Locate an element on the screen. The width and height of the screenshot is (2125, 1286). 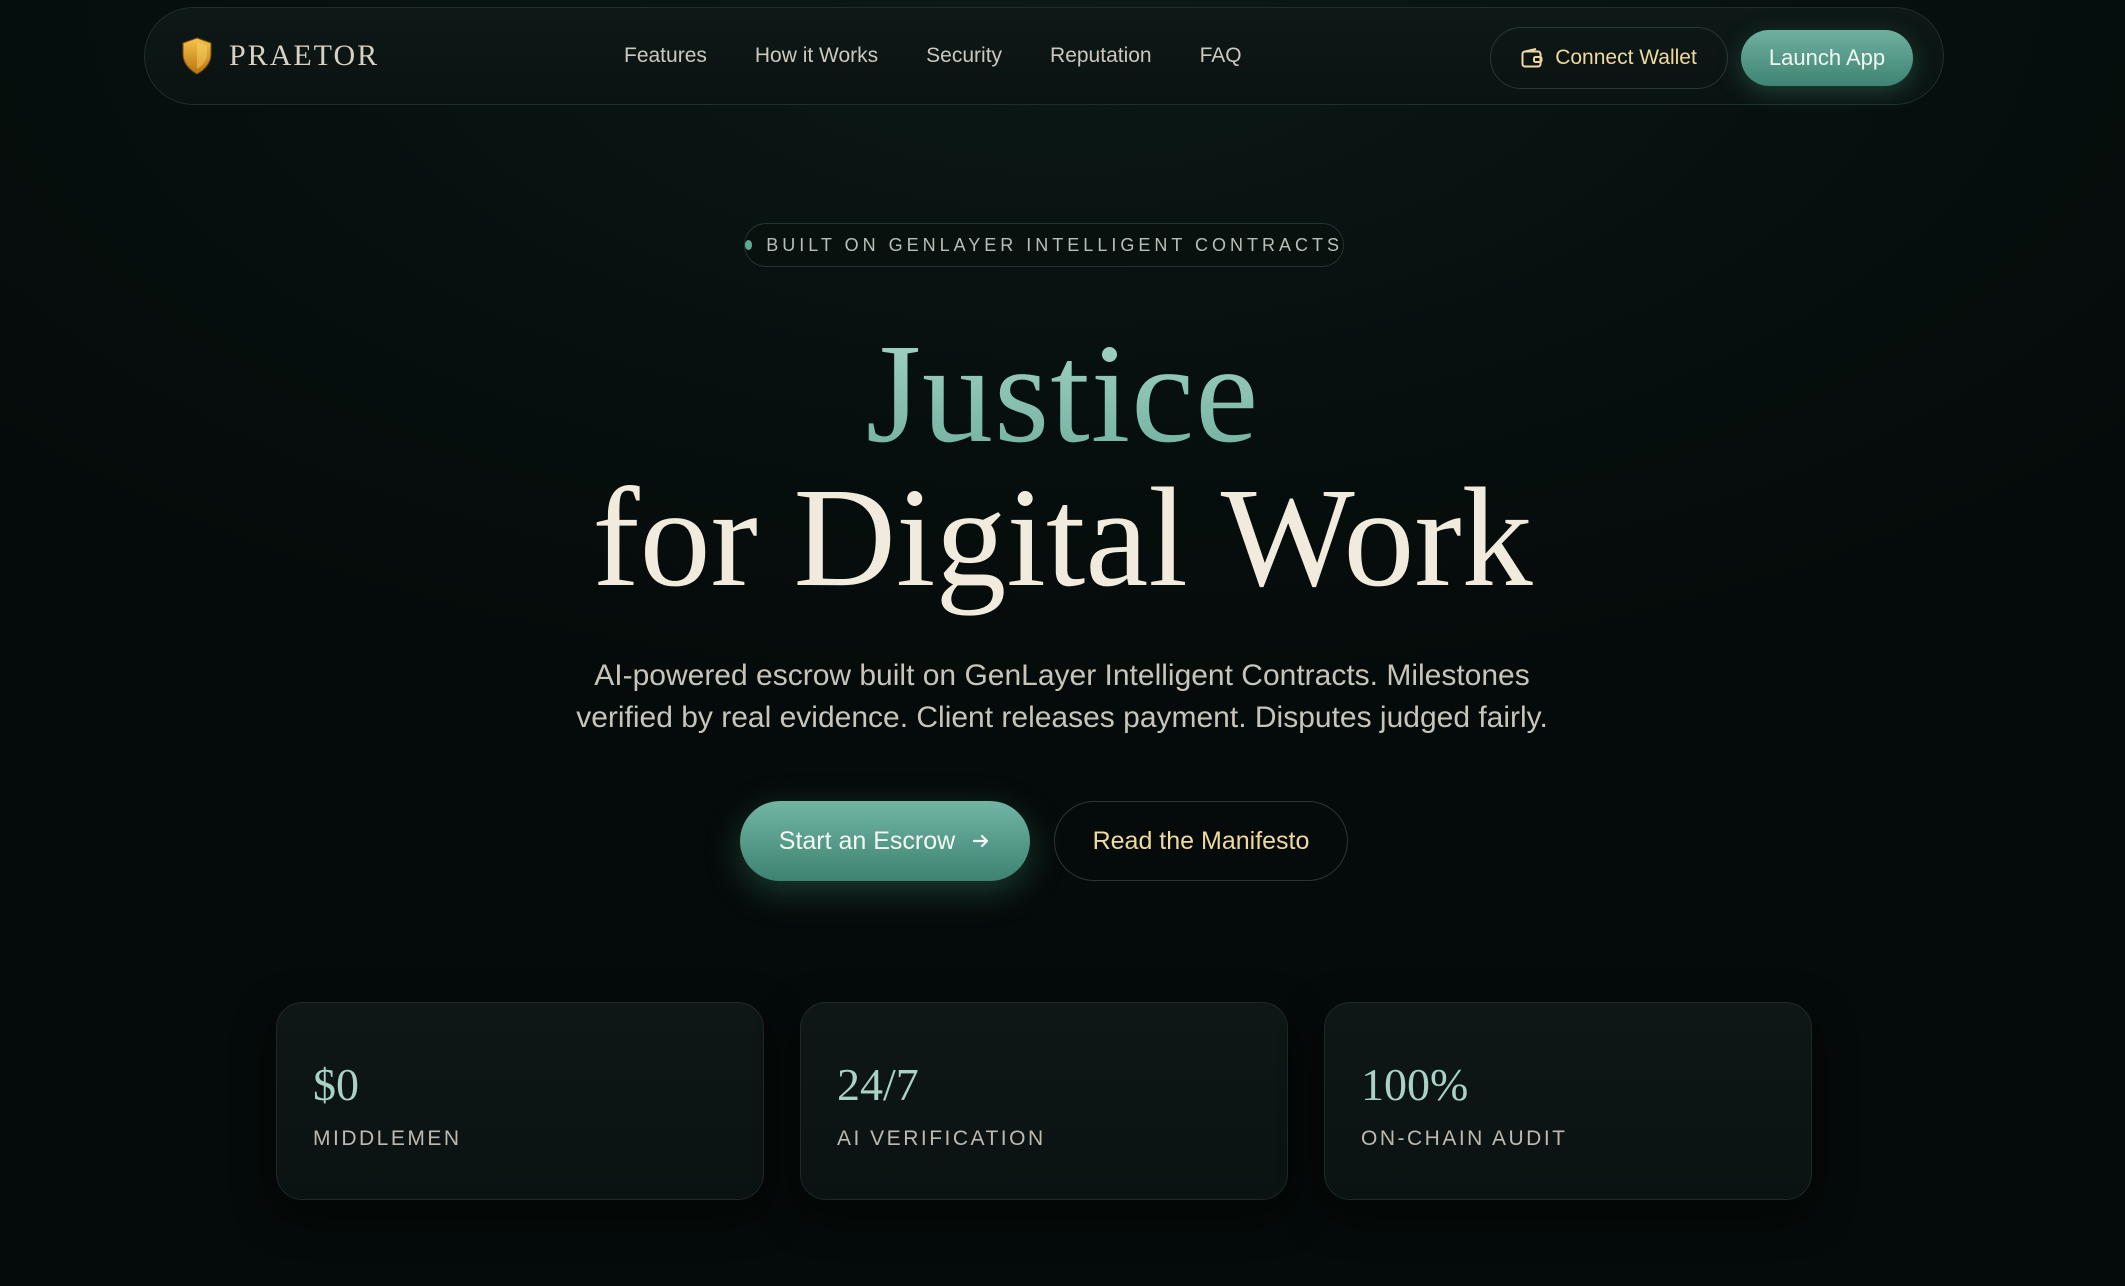
status-dot-icon is located at coordinates (749, 245).